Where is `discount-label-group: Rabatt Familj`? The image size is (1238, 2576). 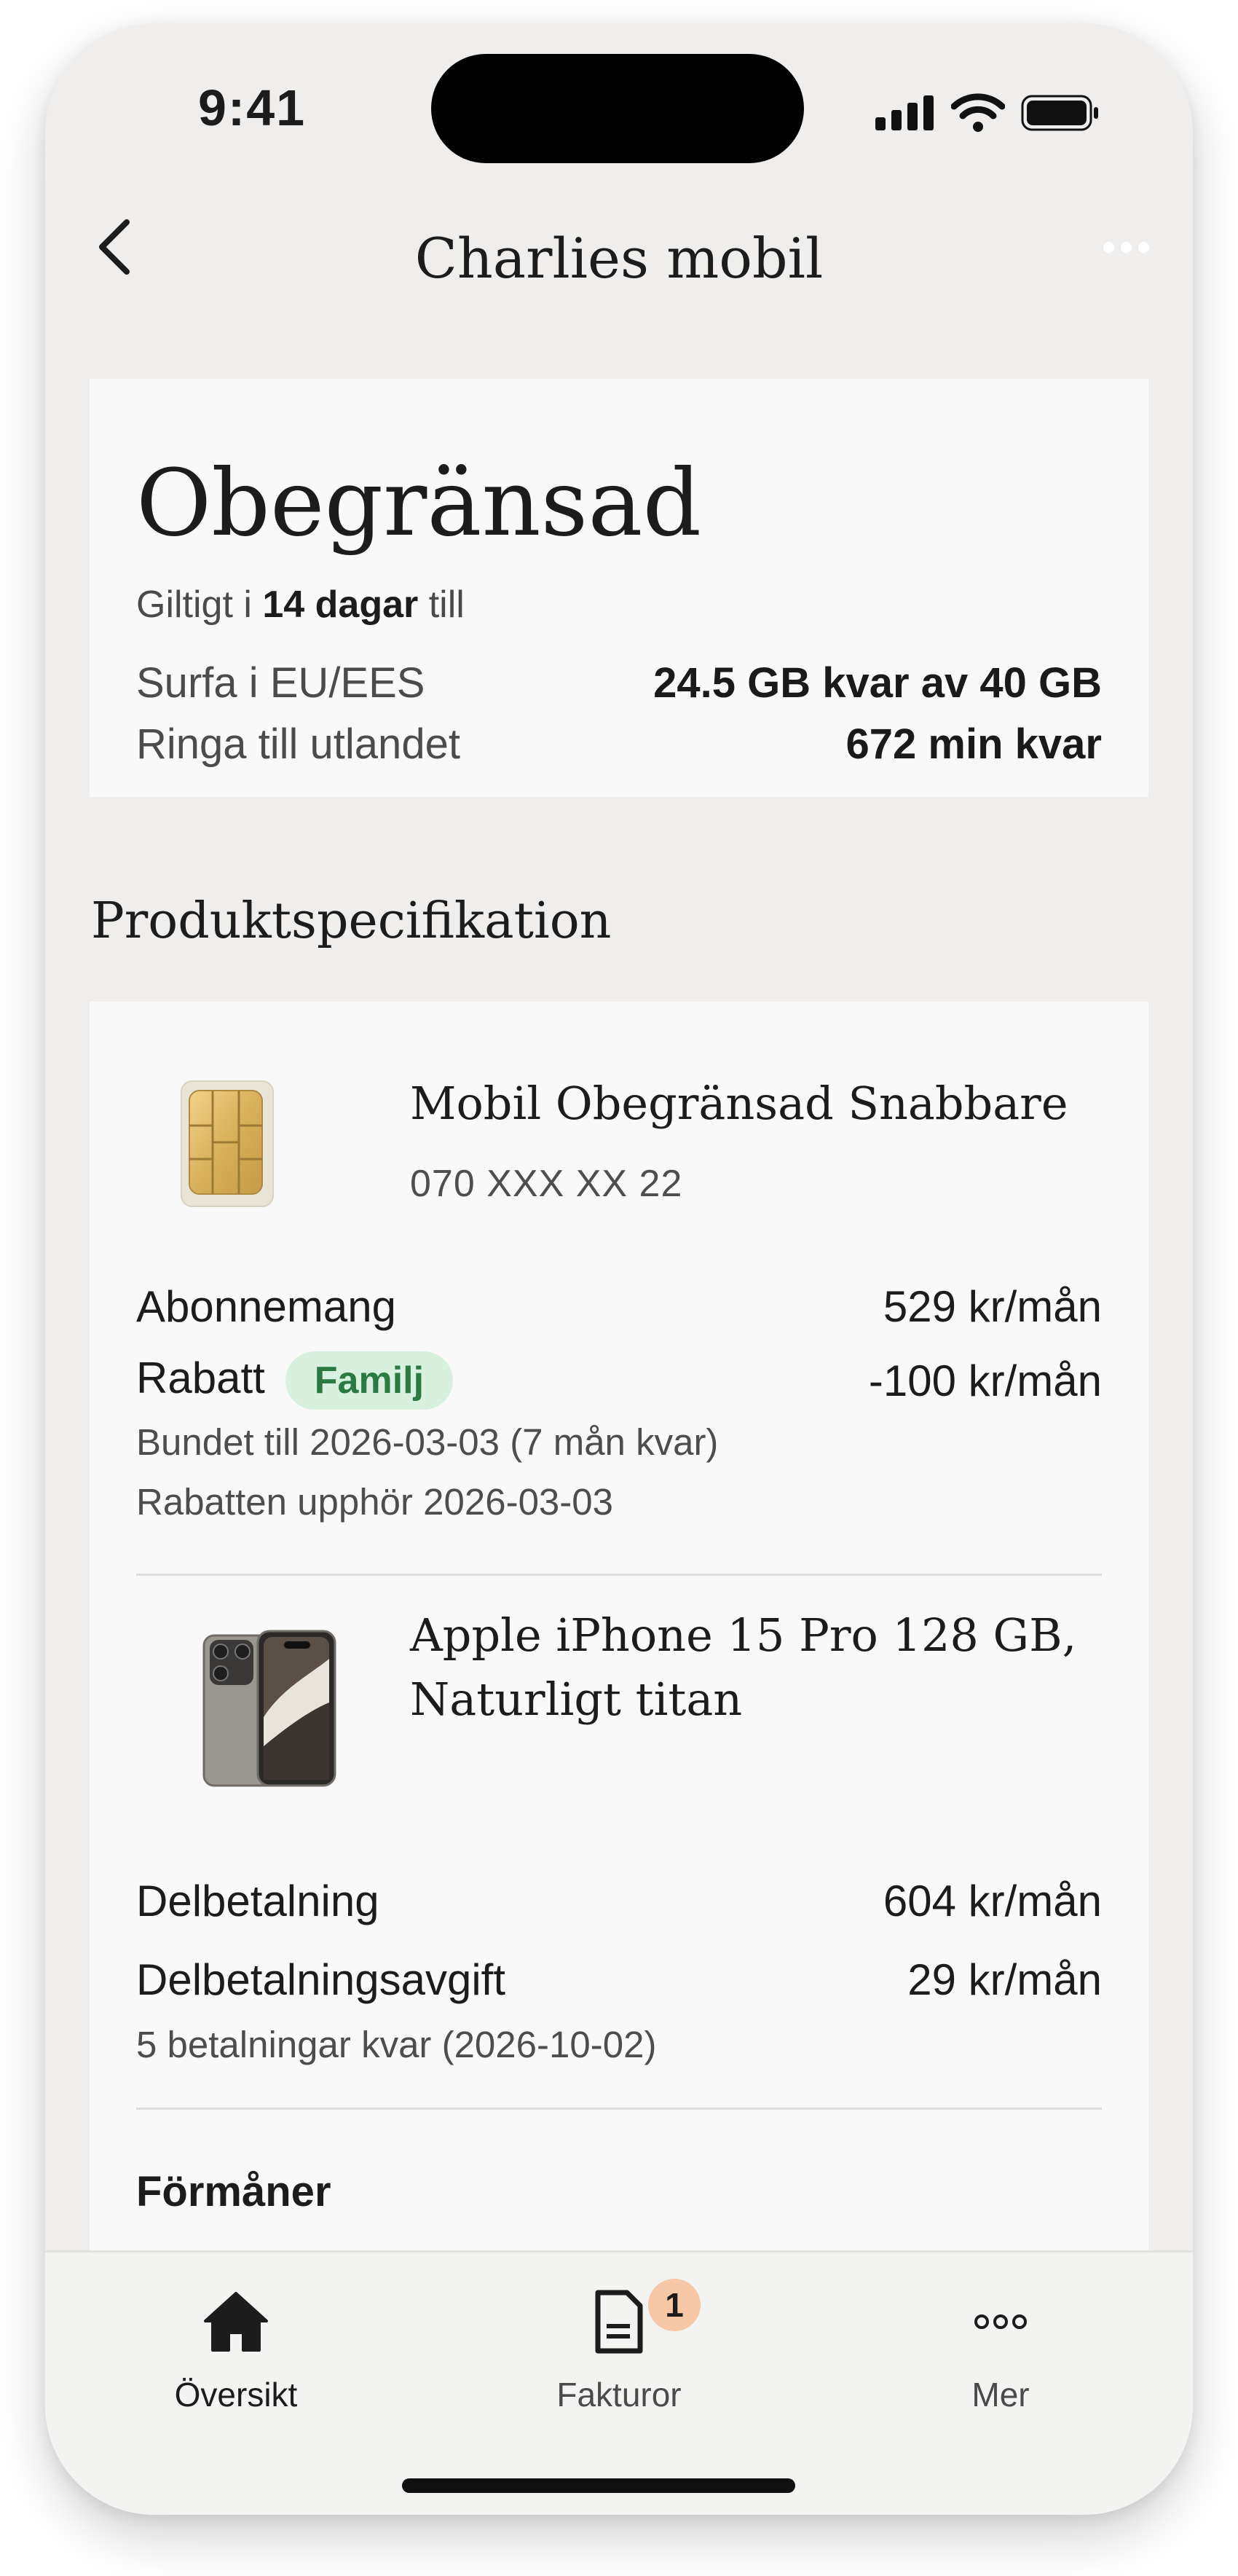 discount-label-group: Rabatt Familj is located at coordinates (295, 1380).